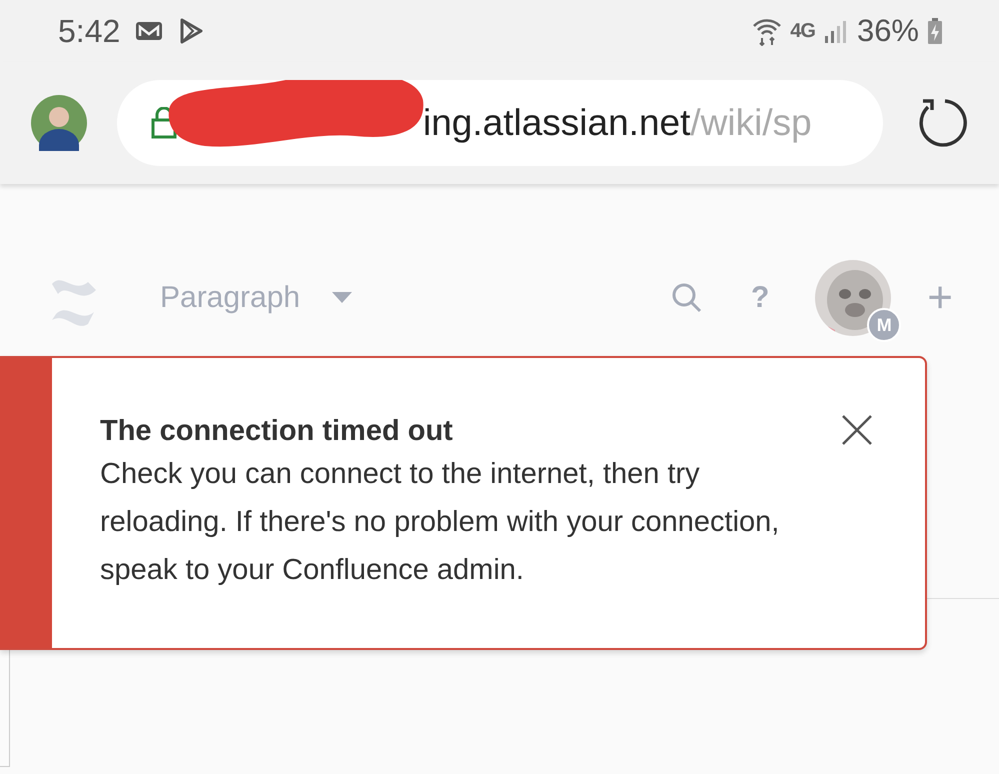 This screenshot has width=999, height=774. Describe the element at coordinates (440, 522) in the screenshot. I see `error-message: Check you can connect to the internet, then try reloading. If there's no problem with your connection, speak to your Confluence admin.` at that location.